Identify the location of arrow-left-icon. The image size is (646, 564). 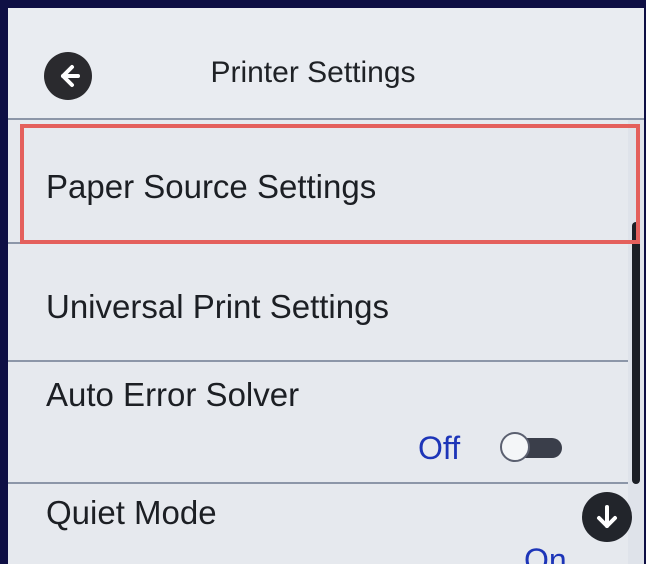
(70, 76).